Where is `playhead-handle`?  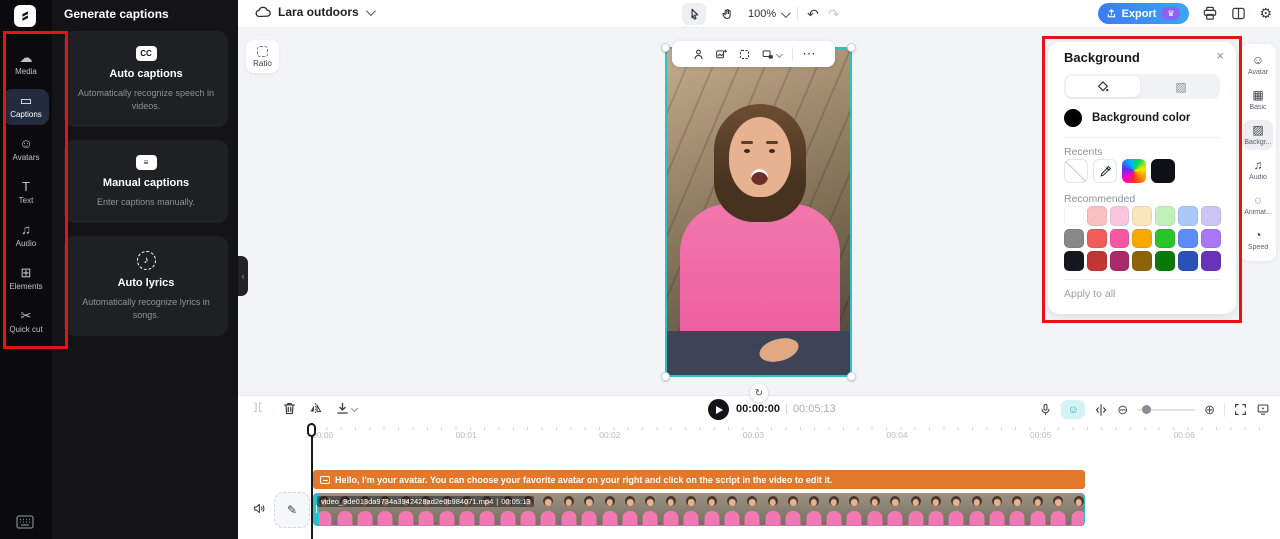
playhead-handle is located at coordinates (311, 430).